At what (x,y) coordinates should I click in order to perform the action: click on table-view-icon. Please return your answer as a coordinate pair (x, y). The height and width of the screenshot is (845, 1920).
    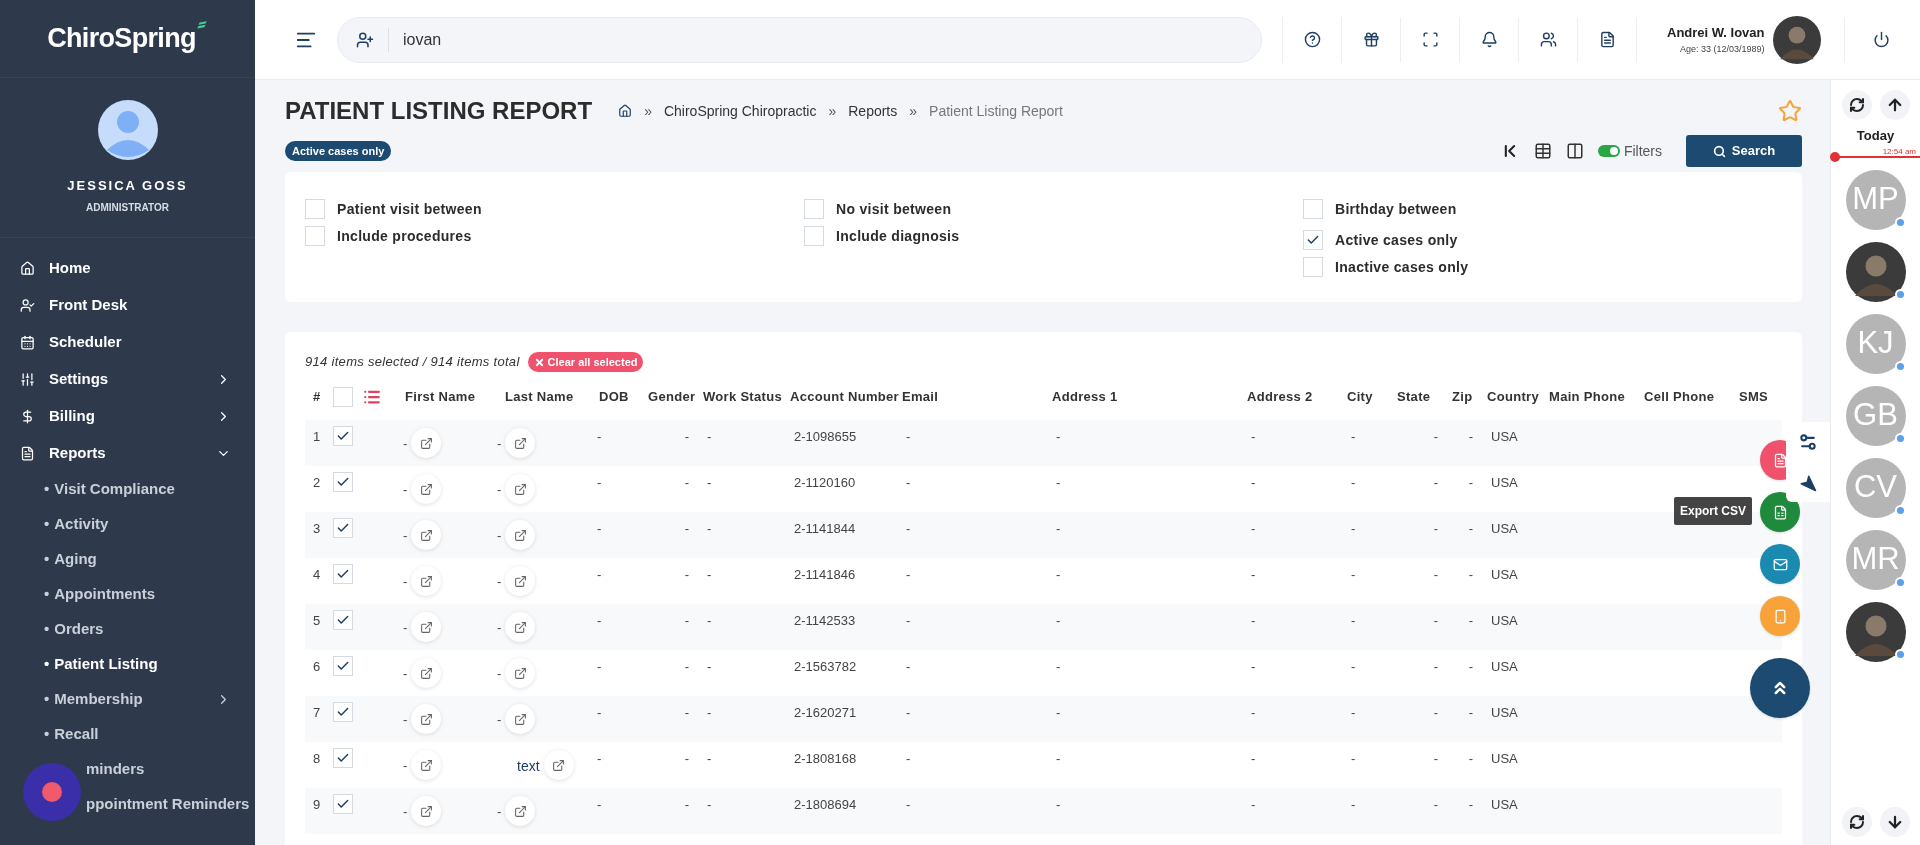
    Looking at the image, I should click on (1542, 151).